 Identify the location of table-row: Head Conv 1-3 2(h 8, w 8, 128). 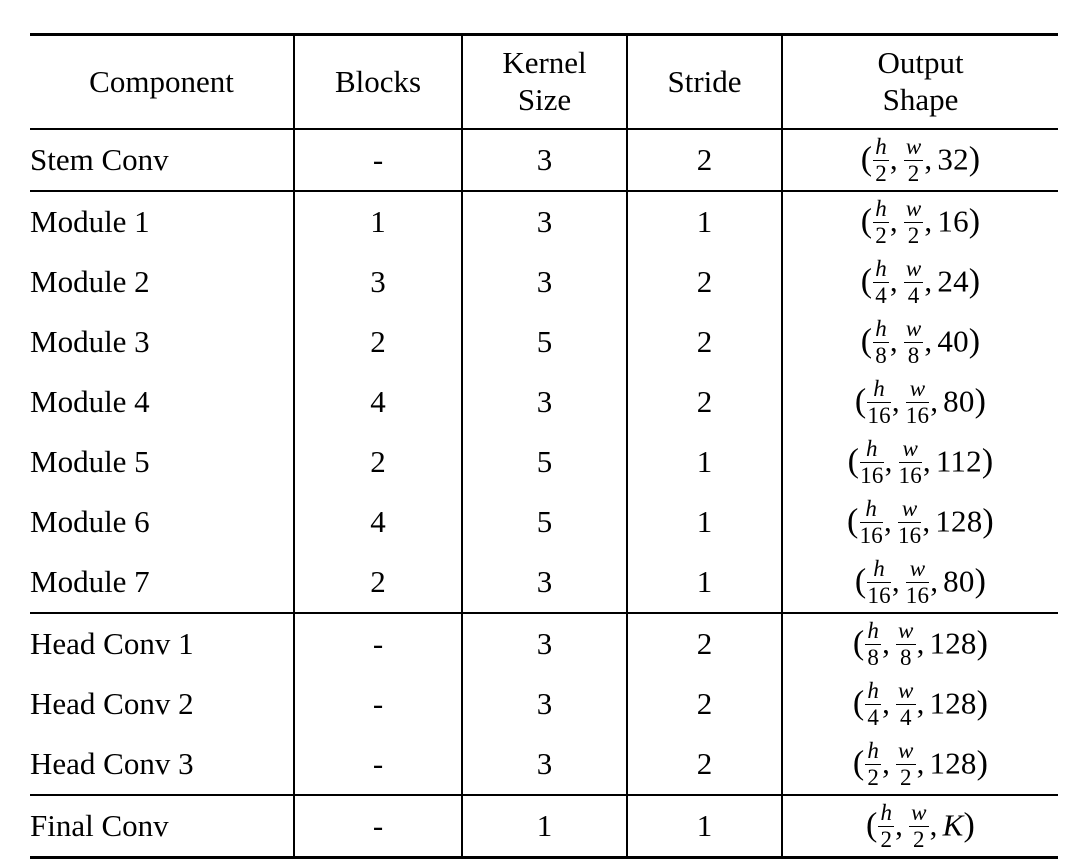
(544, 643).